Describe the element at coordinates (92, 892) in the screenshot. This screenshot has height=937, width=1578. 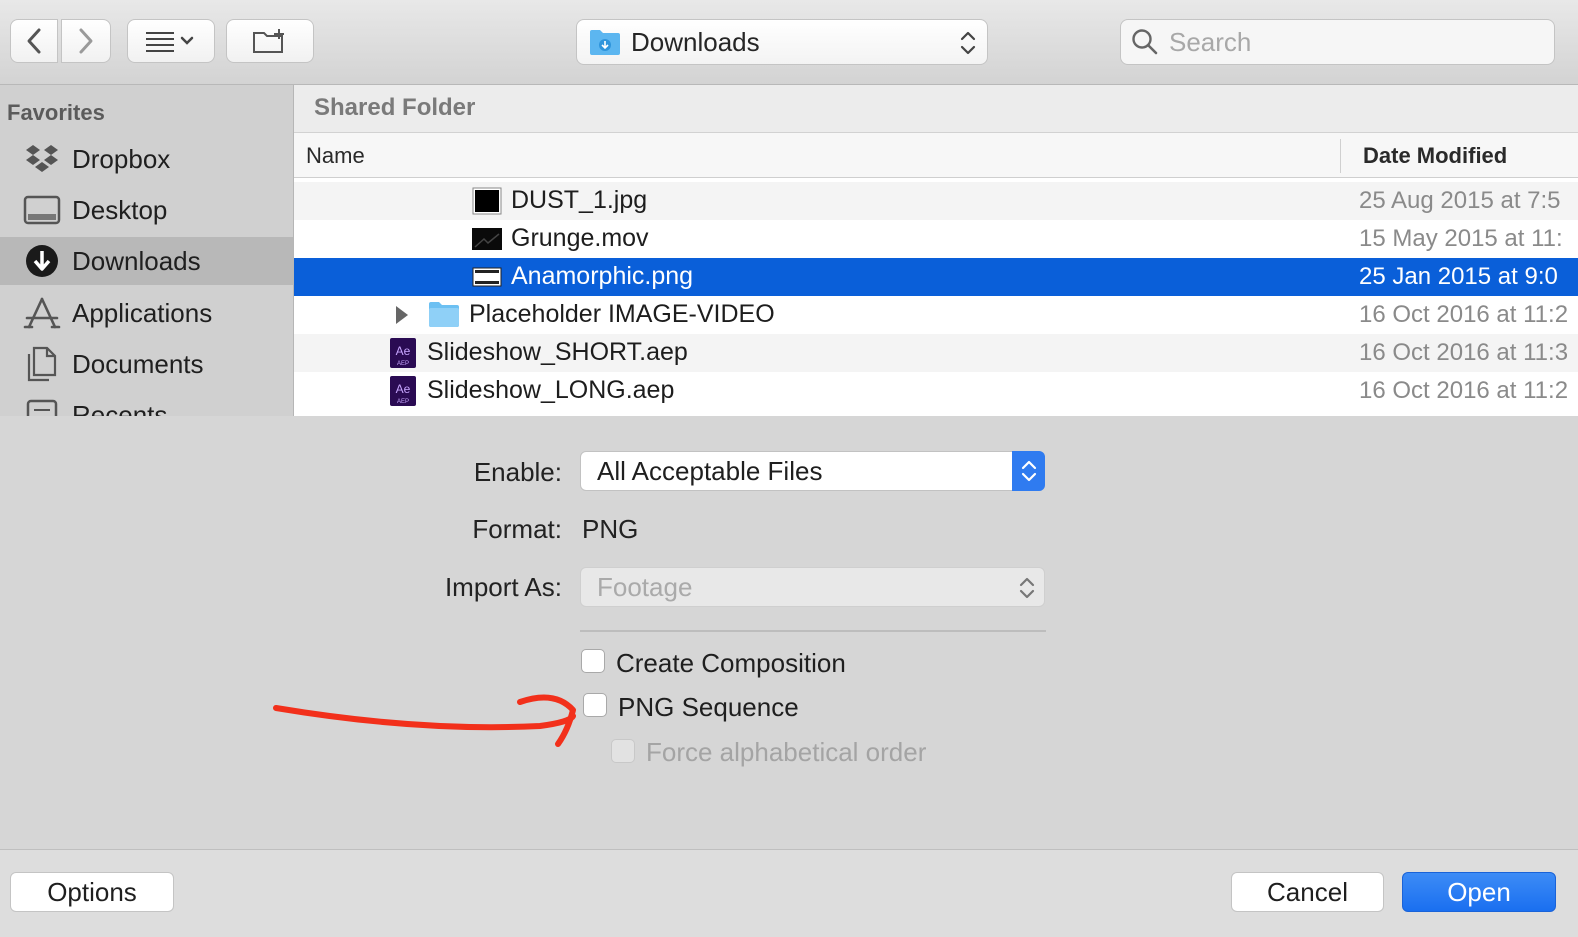
I see `options-button: Options` at that location.